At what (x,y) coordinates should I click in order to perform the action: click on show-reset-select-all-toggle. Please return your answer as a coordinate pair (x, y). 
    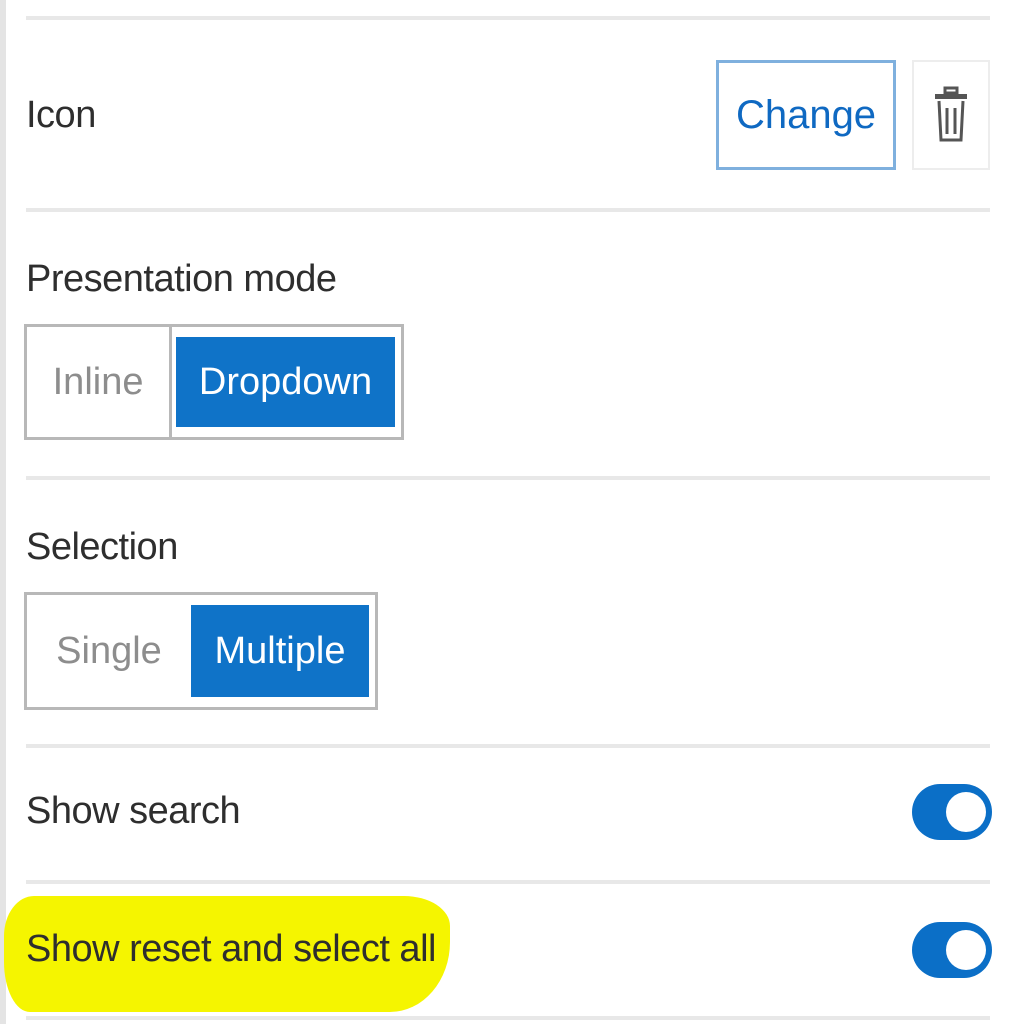
    Looking at the image, I should click on (952, 950).